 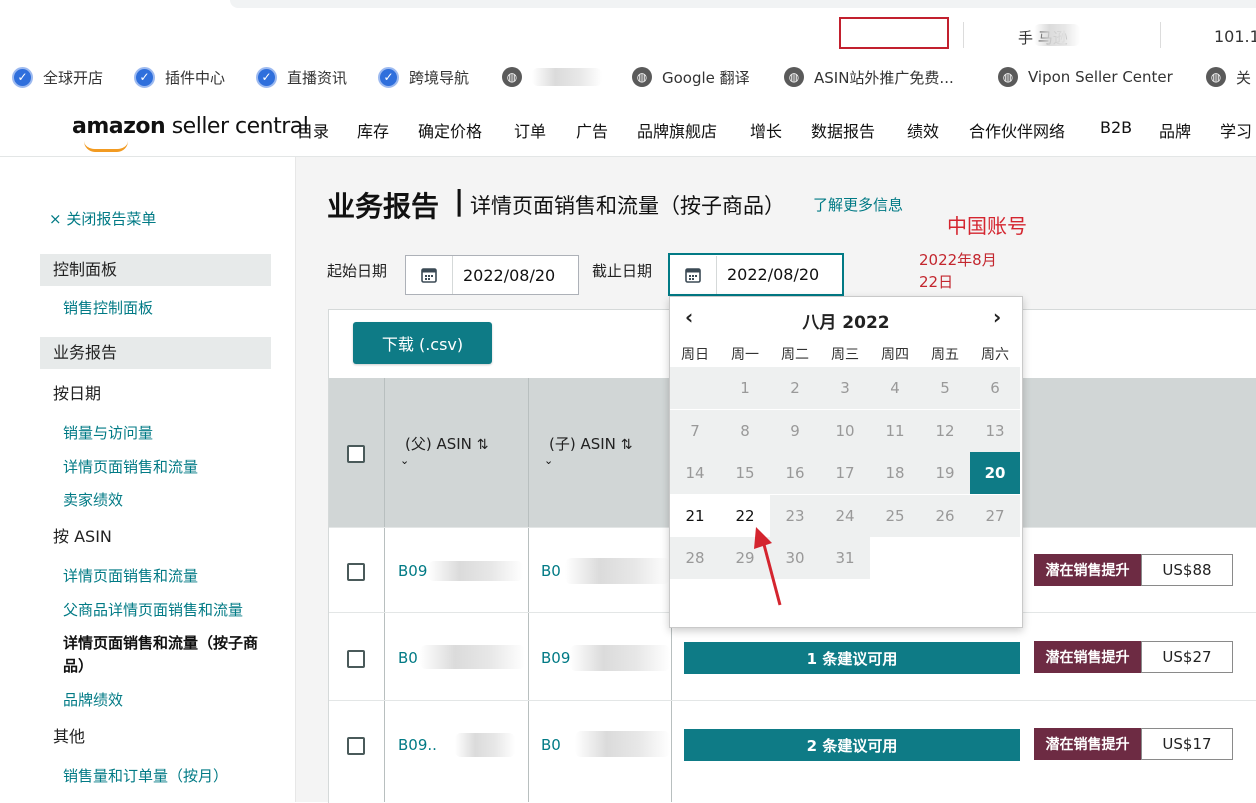 I want to click on sidebar-link: 销售量和订单量（按月）, so click(x=145, y=775).